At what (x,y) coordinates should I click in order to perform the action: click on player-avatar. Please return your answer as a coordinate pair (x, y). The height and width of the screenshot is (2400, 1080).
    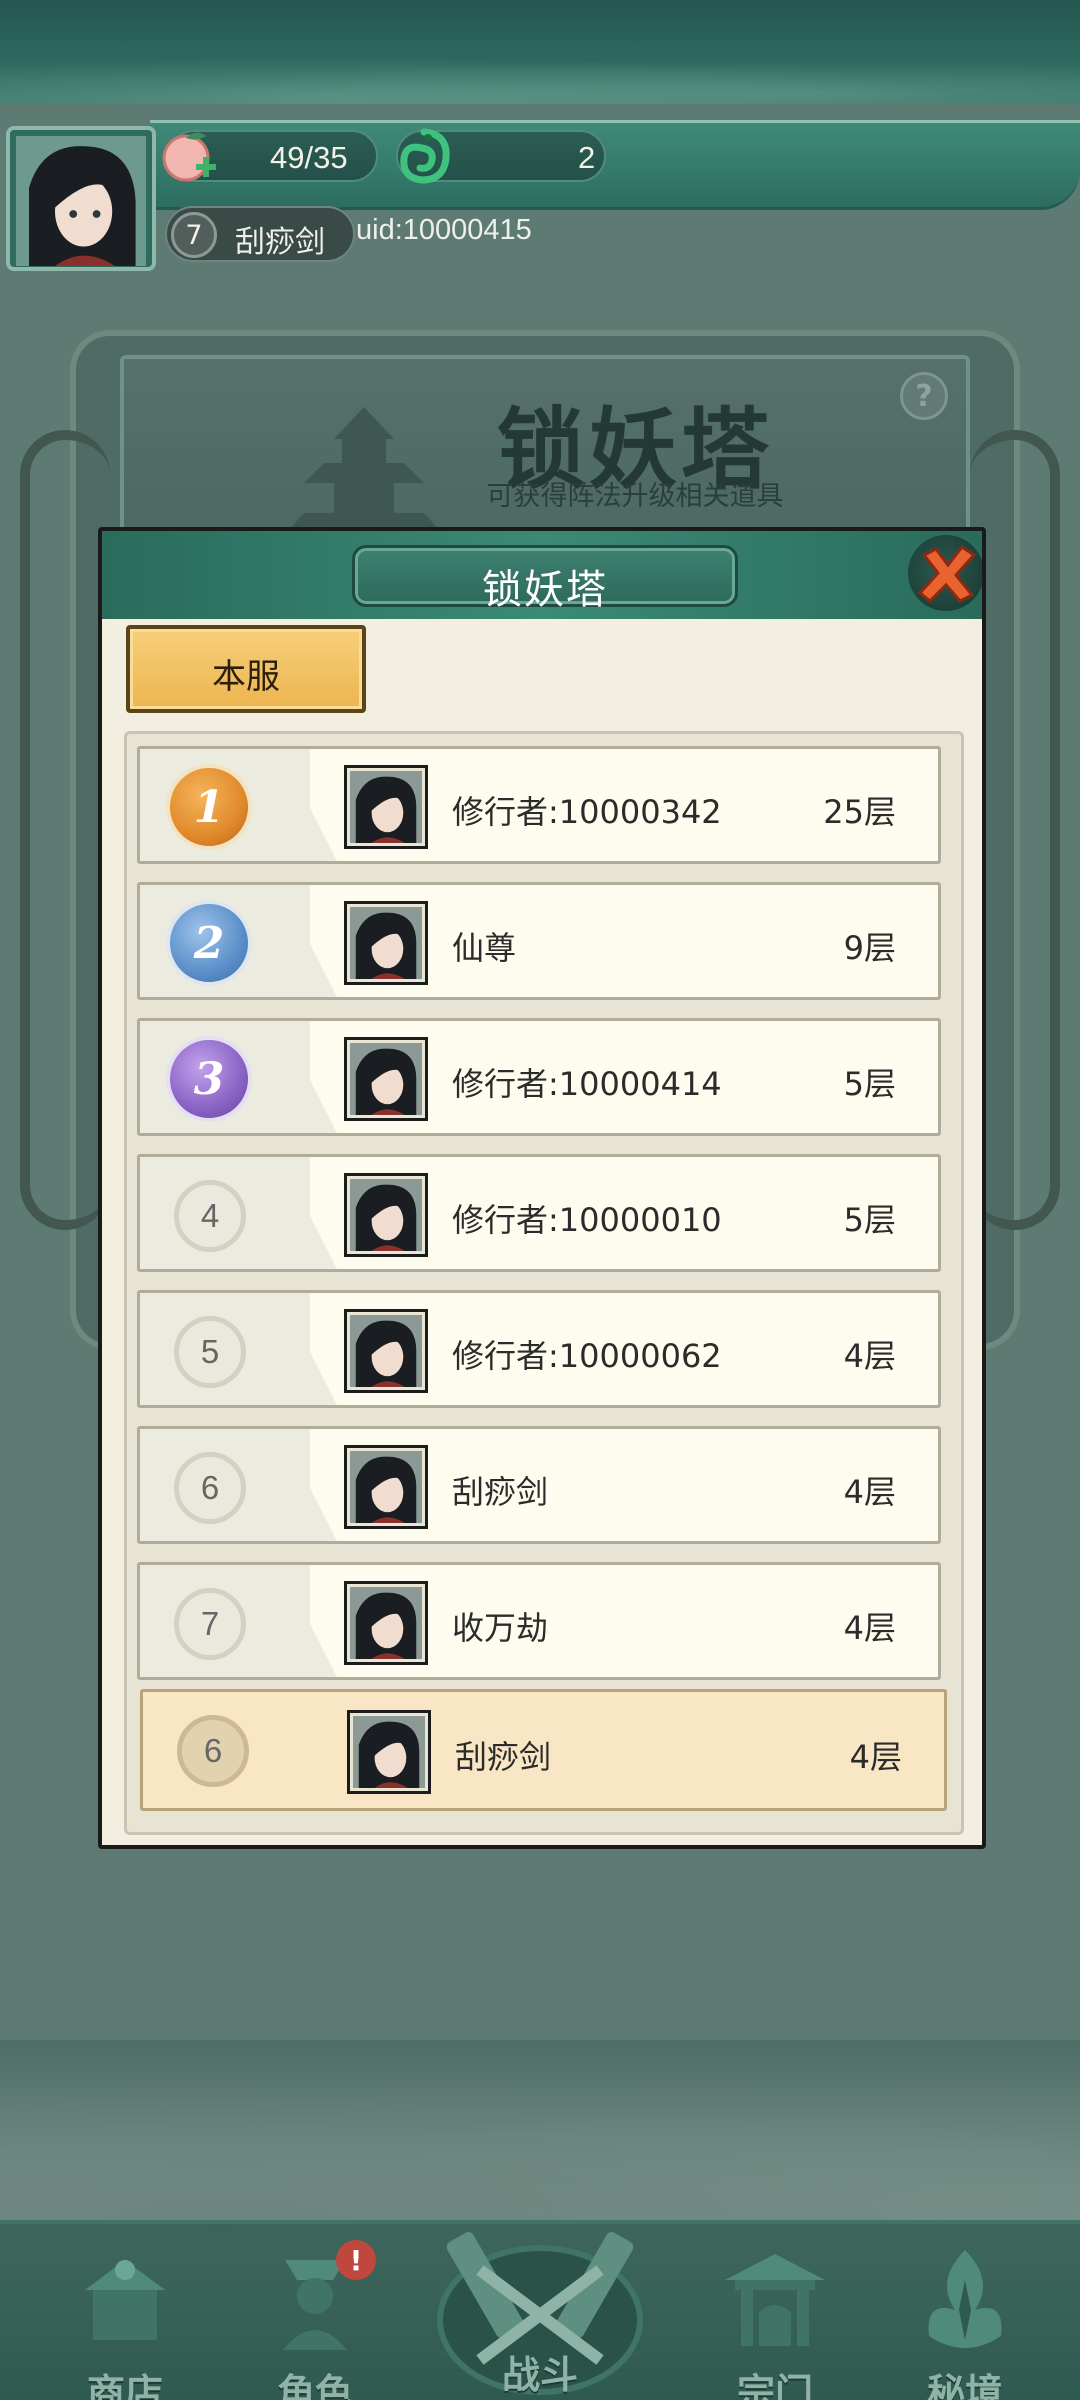
    Looking at the image, I should click on (81, 198).